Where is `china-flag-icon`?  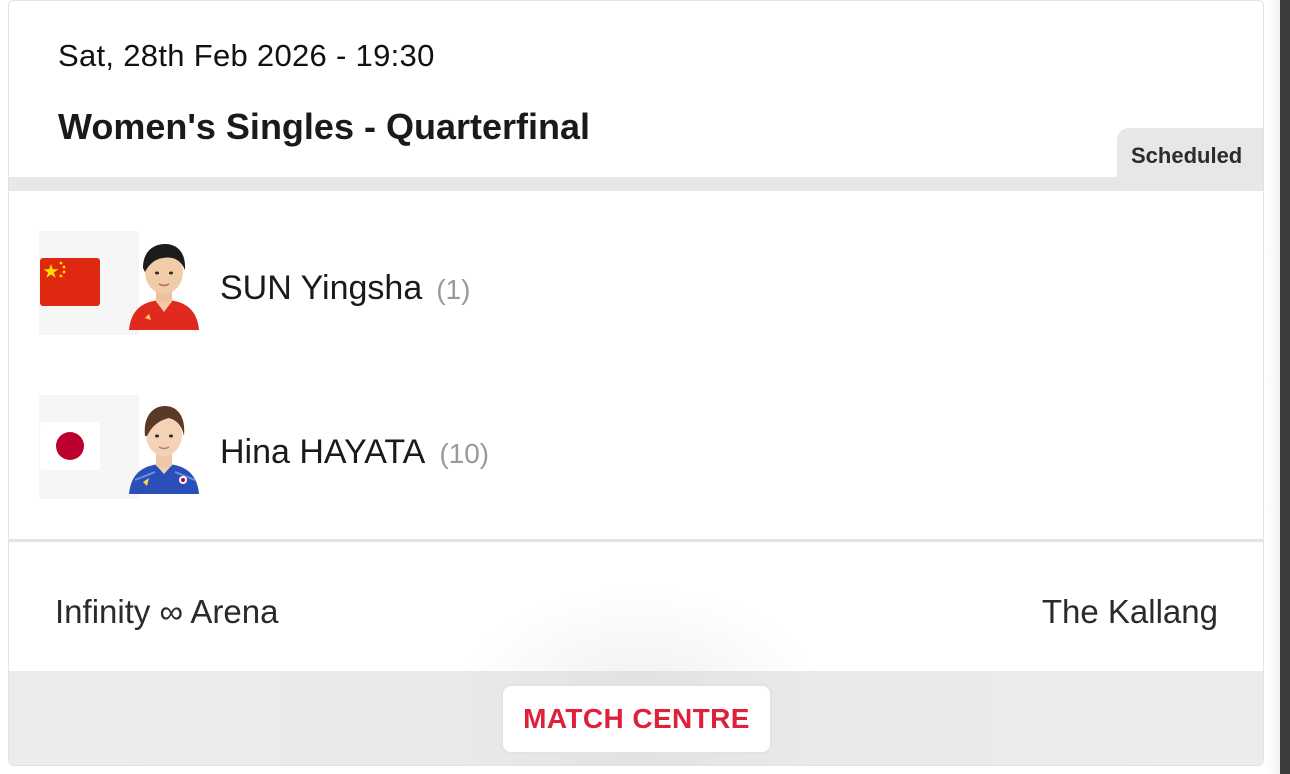 china-flag-icon is located at coordinates (70, 282).